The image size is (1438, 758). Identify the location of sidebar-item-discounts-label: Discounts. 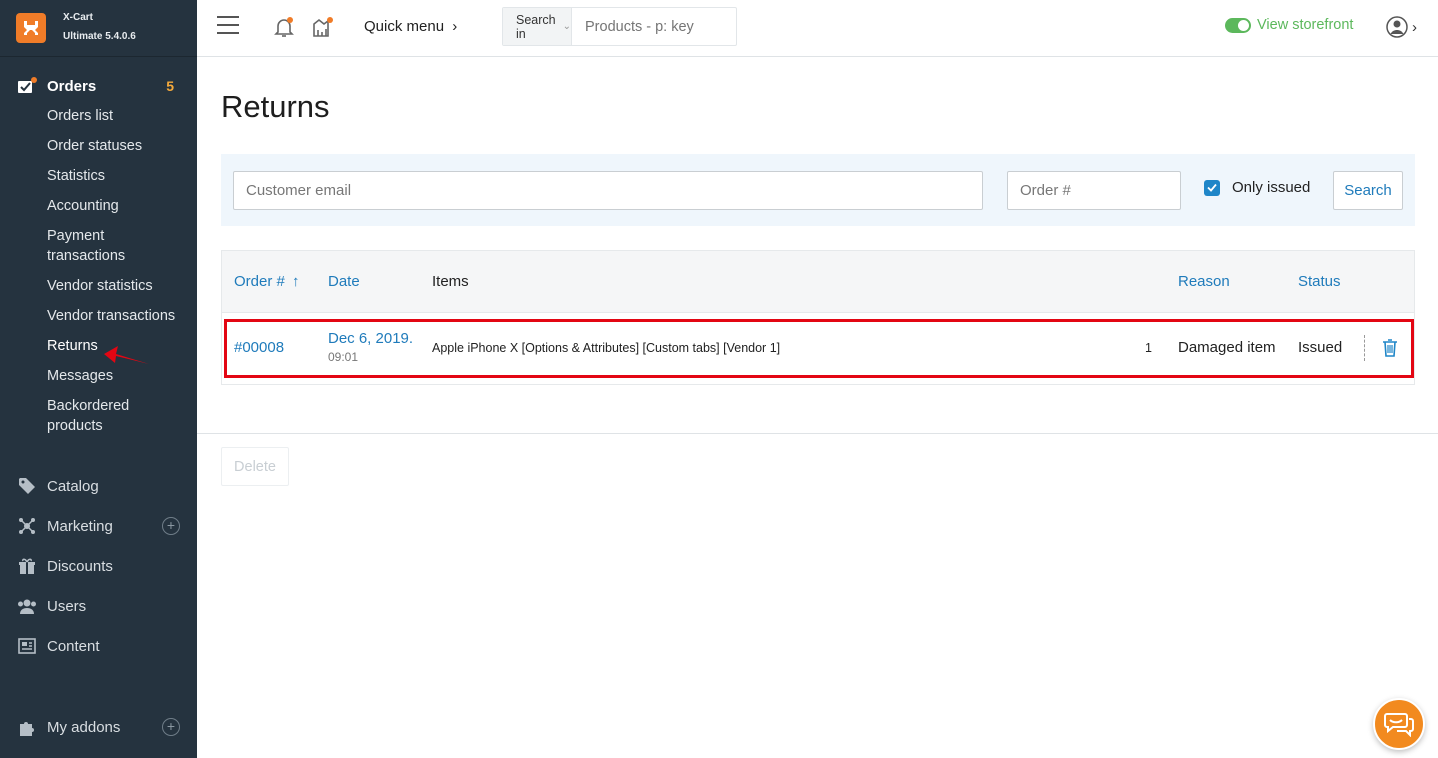
(80, 566).